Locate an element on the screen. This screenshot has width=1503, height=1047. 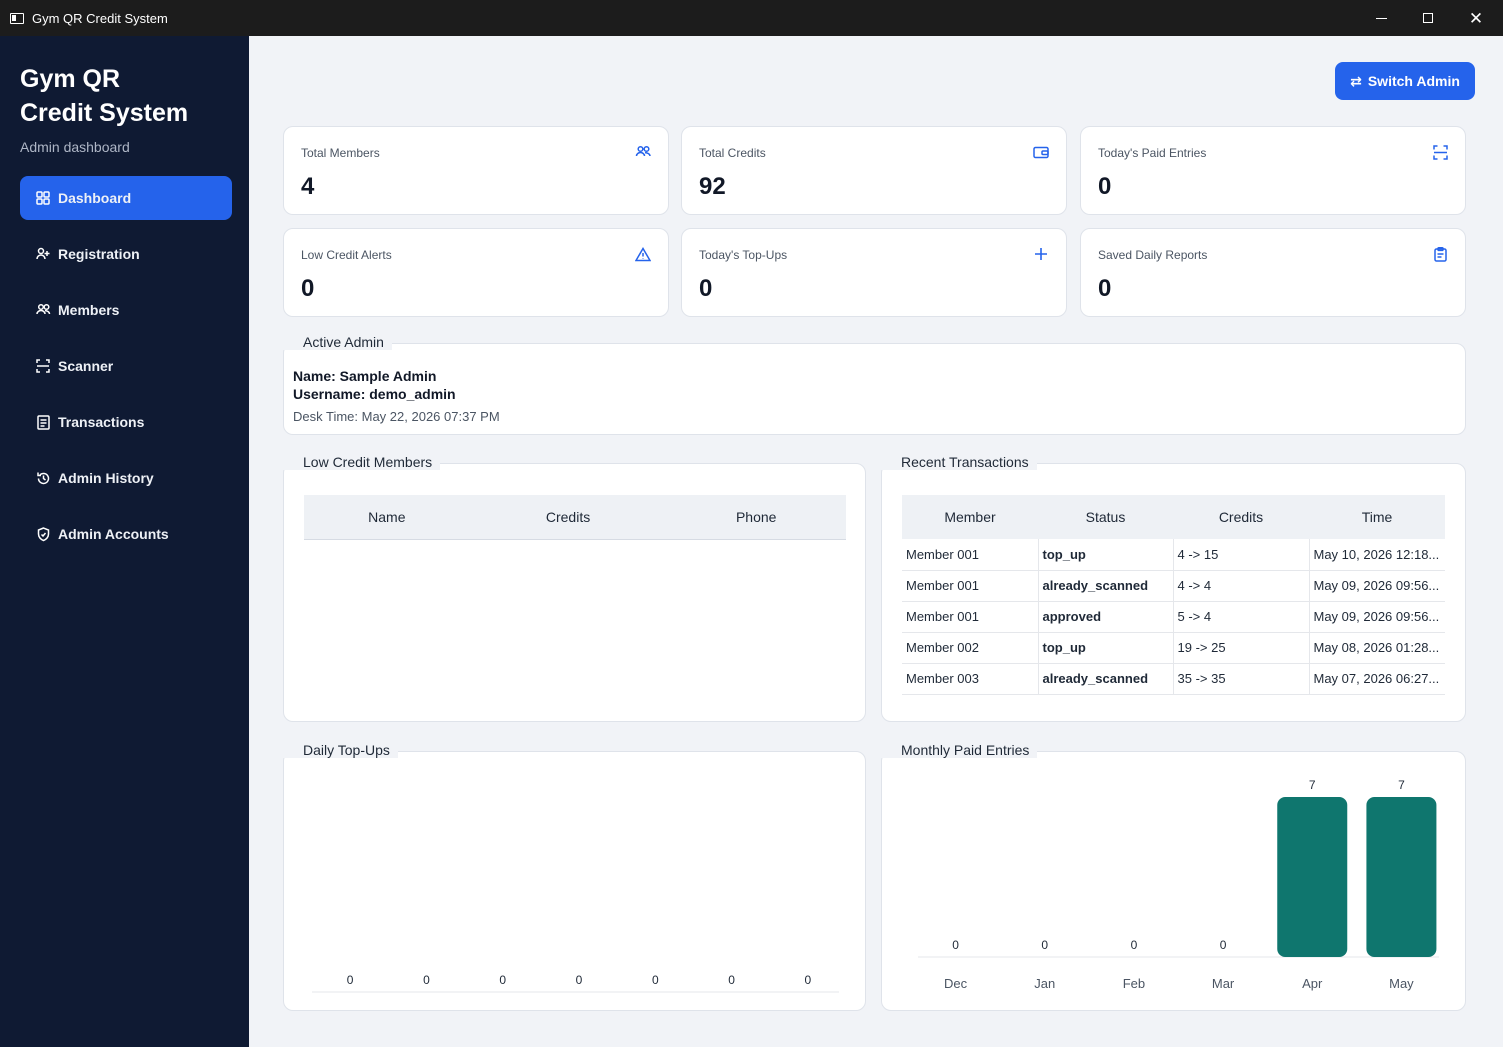
cell-credits: 35 -> 35 is located at coordinates (1241, 679).